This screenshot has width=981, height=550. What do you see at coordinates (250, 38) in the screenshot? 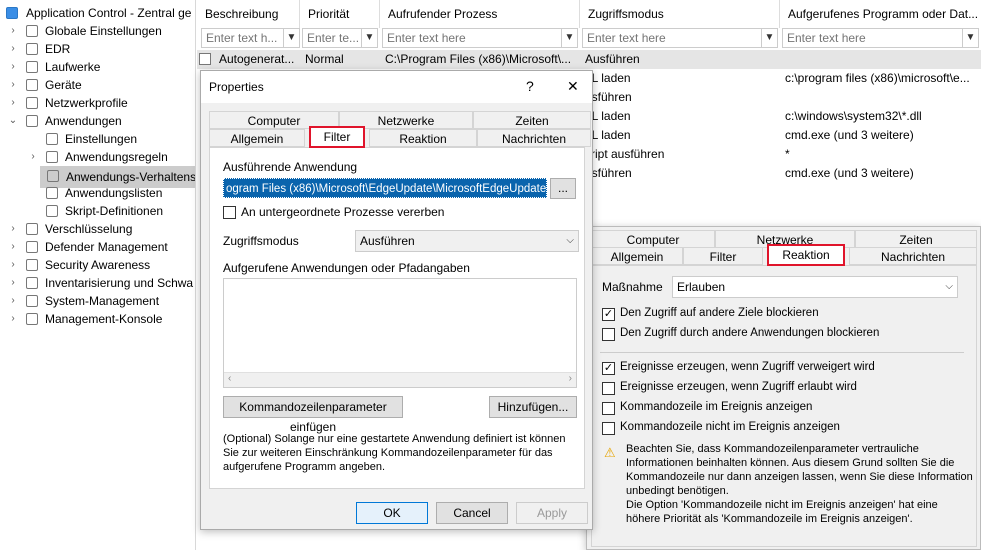
I see `filter-beschreibung: ▼` at bounding box center [250, 38].